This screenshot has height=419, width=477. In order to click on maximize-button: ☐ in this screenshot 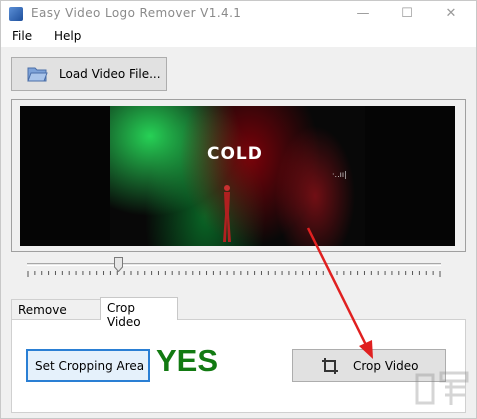, I will do `click(407, 14)`.